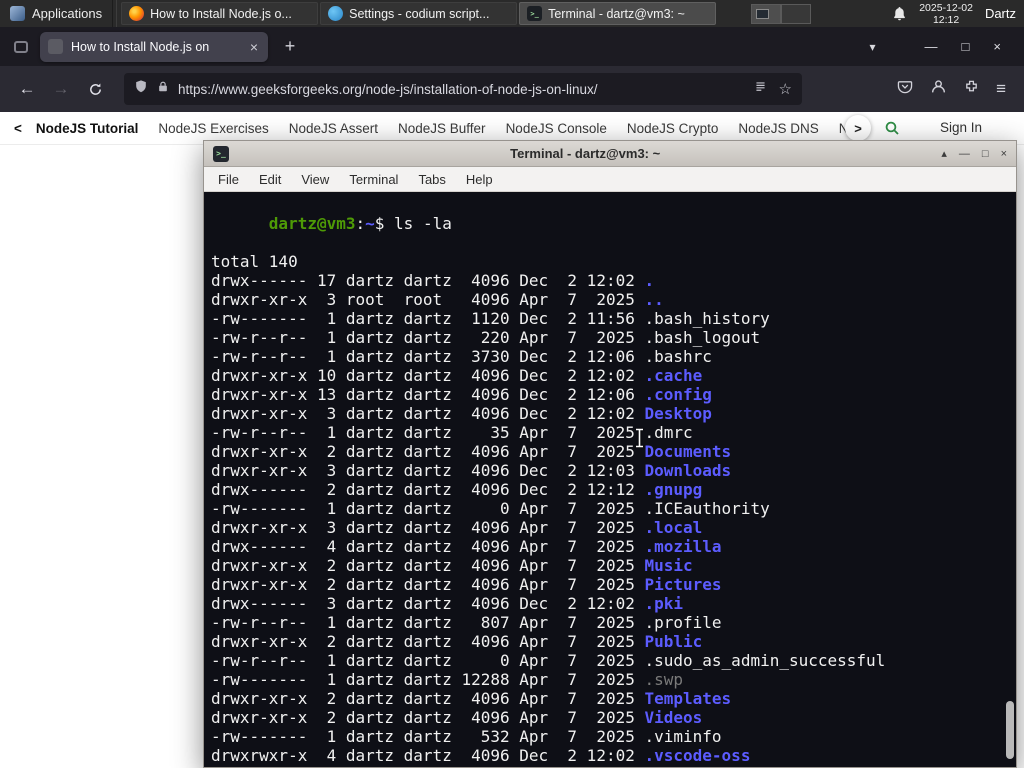 This screenshot has width=1024, height=768. What do you see at coordinates (673, 128) in the screenshot?
I see `site-nav-item: NodeJS Crypto` at bounding box center [673, 128].